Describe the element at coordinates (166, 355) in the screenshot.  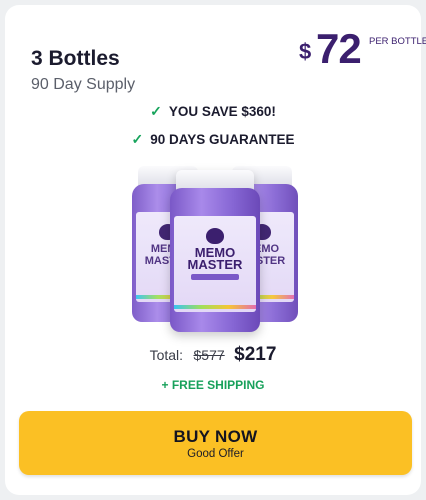
I see `total-label: Total:` at that location.